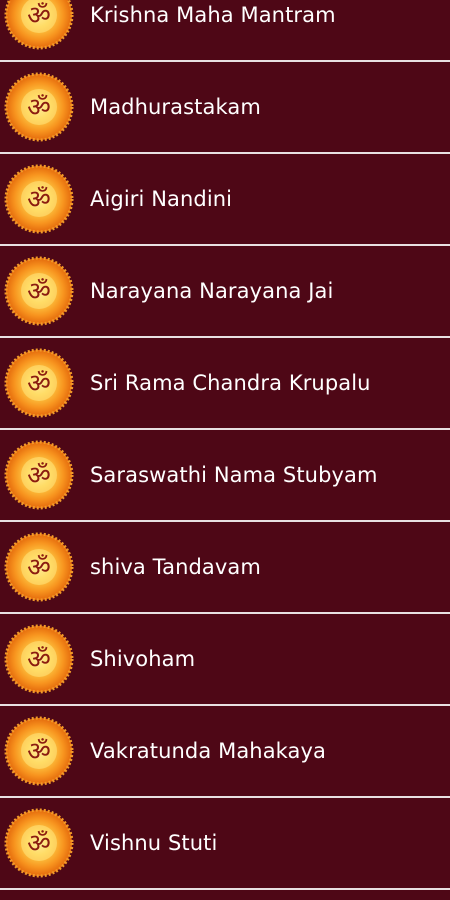  I want to click on list-item: ॐ Vishnu Stuti, so click(225, 844).